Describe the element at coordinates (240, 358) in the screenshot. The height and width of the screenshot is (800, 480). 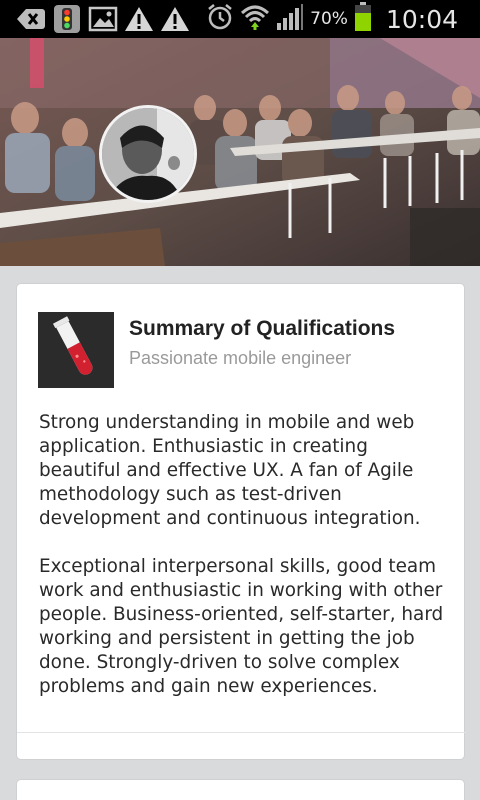
I see `card-subtitle: Passionate mobile engineer` at that location.